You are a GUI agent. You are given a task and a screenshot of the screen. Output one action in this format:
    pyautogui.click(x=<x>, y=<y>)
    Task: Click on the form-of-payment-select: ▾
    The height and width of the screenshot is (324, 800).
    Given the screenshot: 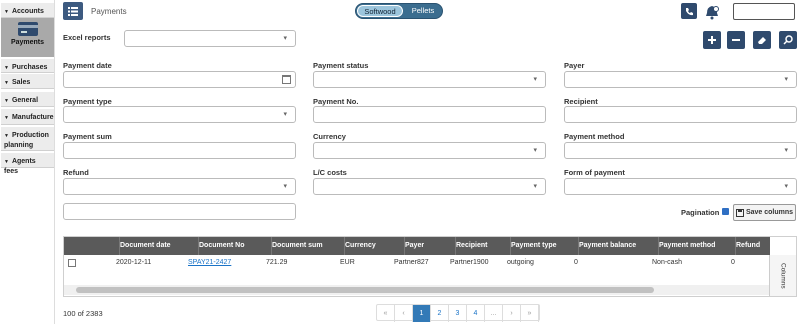 What is the action you would take?
    pyautogui.click(x=680, y=186)
    